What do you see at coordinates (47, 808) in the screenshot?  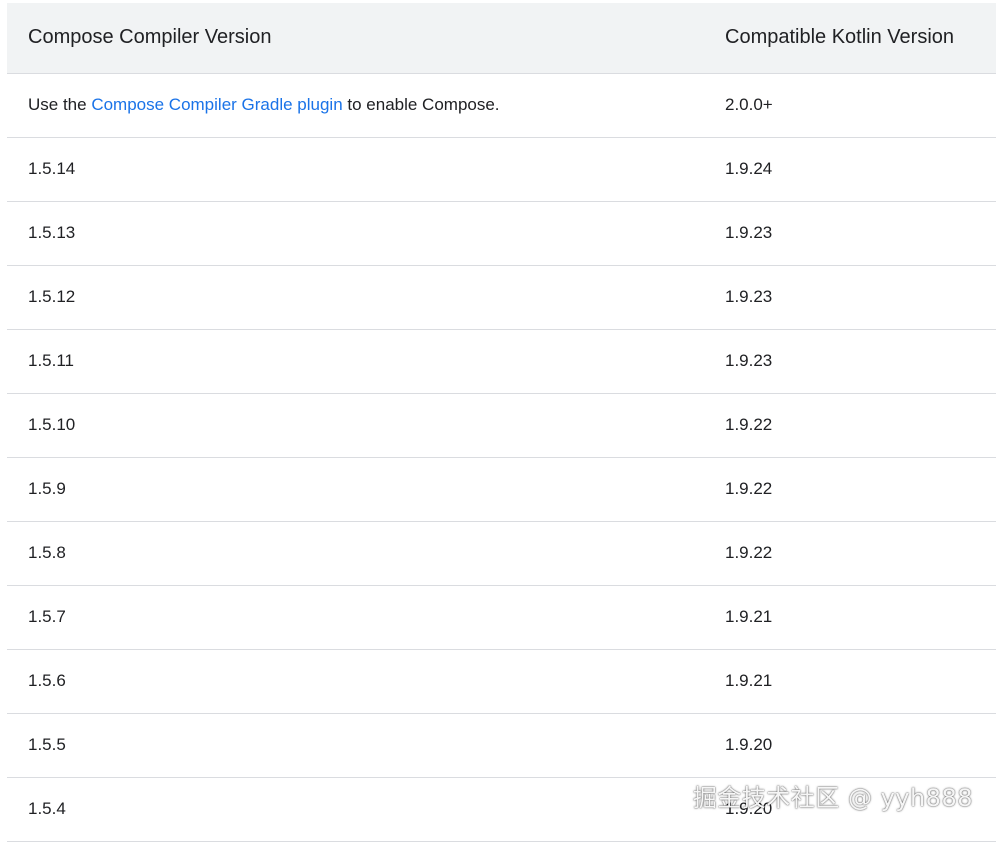 I see `compiler-cell: 1.5.4` at bounding box center [47, 808].